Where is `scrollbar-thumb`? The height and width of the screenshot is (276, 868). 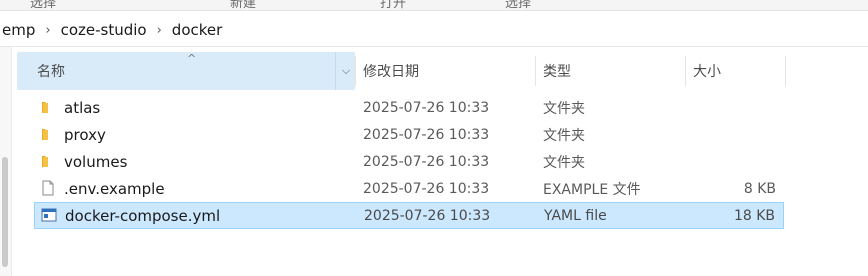
scrollbar-thumb is located at coordinates (5, 212).